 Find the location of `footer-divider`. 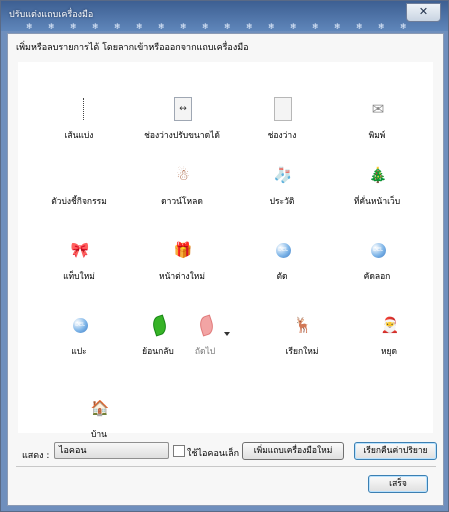

footer-divider is located at coordinates (226, 466).